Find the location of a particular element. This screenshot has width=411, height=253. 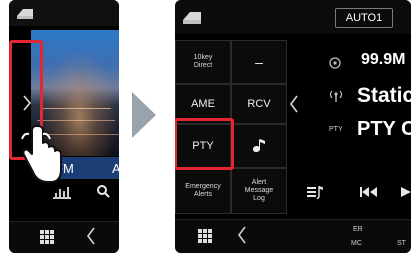

alert-message-log-label: Alert Message Log is located at coordinates (259, 190).